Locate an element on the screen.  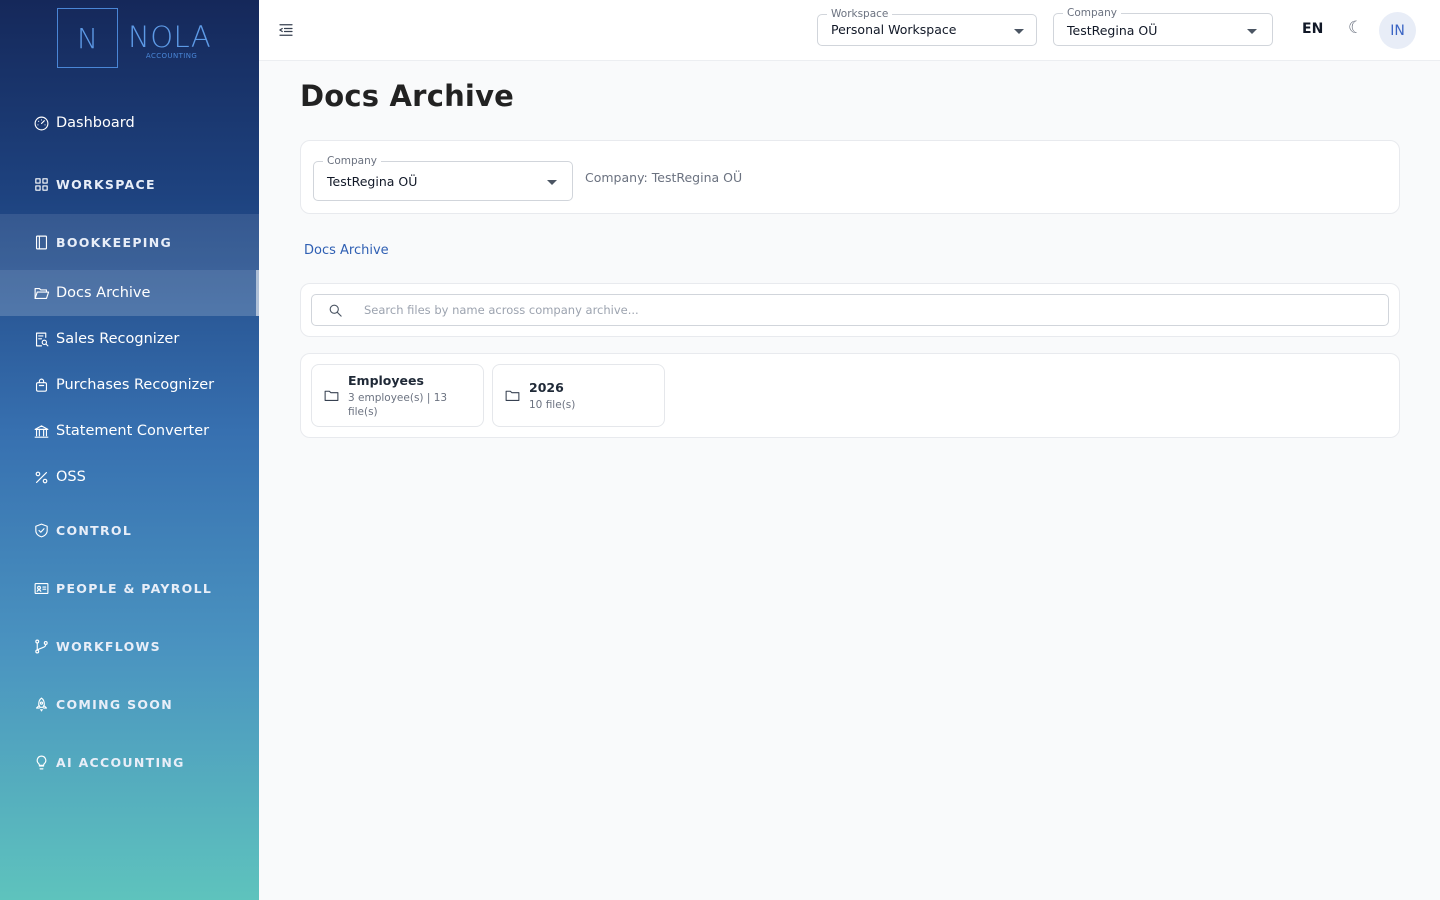
shield-check-icon is located at coordinates (41, 530).